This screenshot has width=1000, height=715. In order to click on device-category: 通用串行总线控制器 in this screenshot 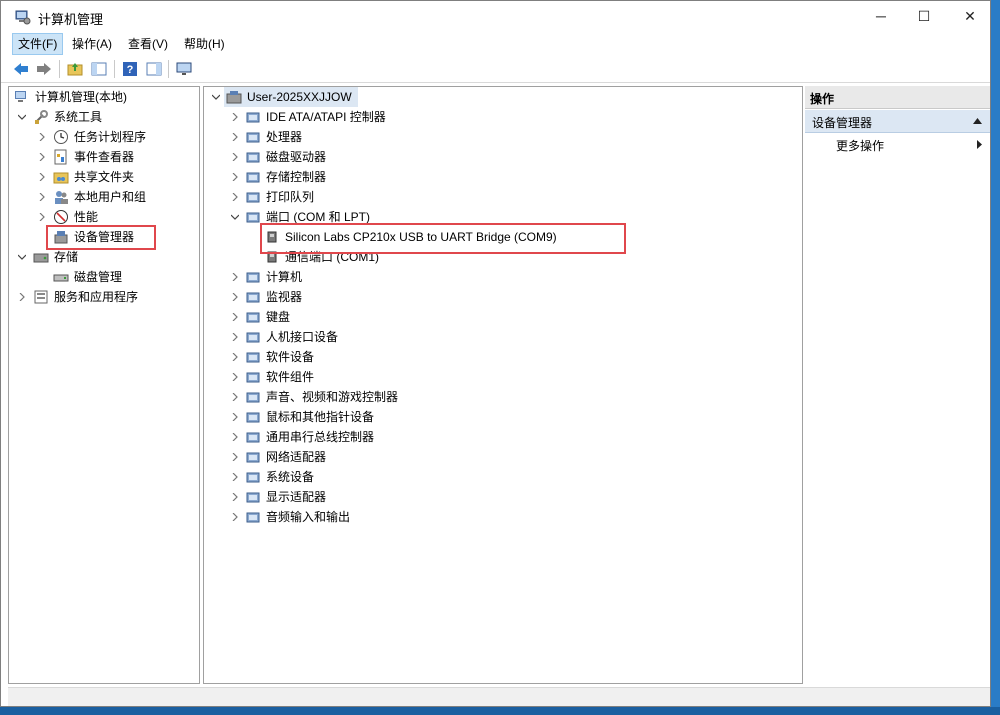, I will do `click(503, 437)`.